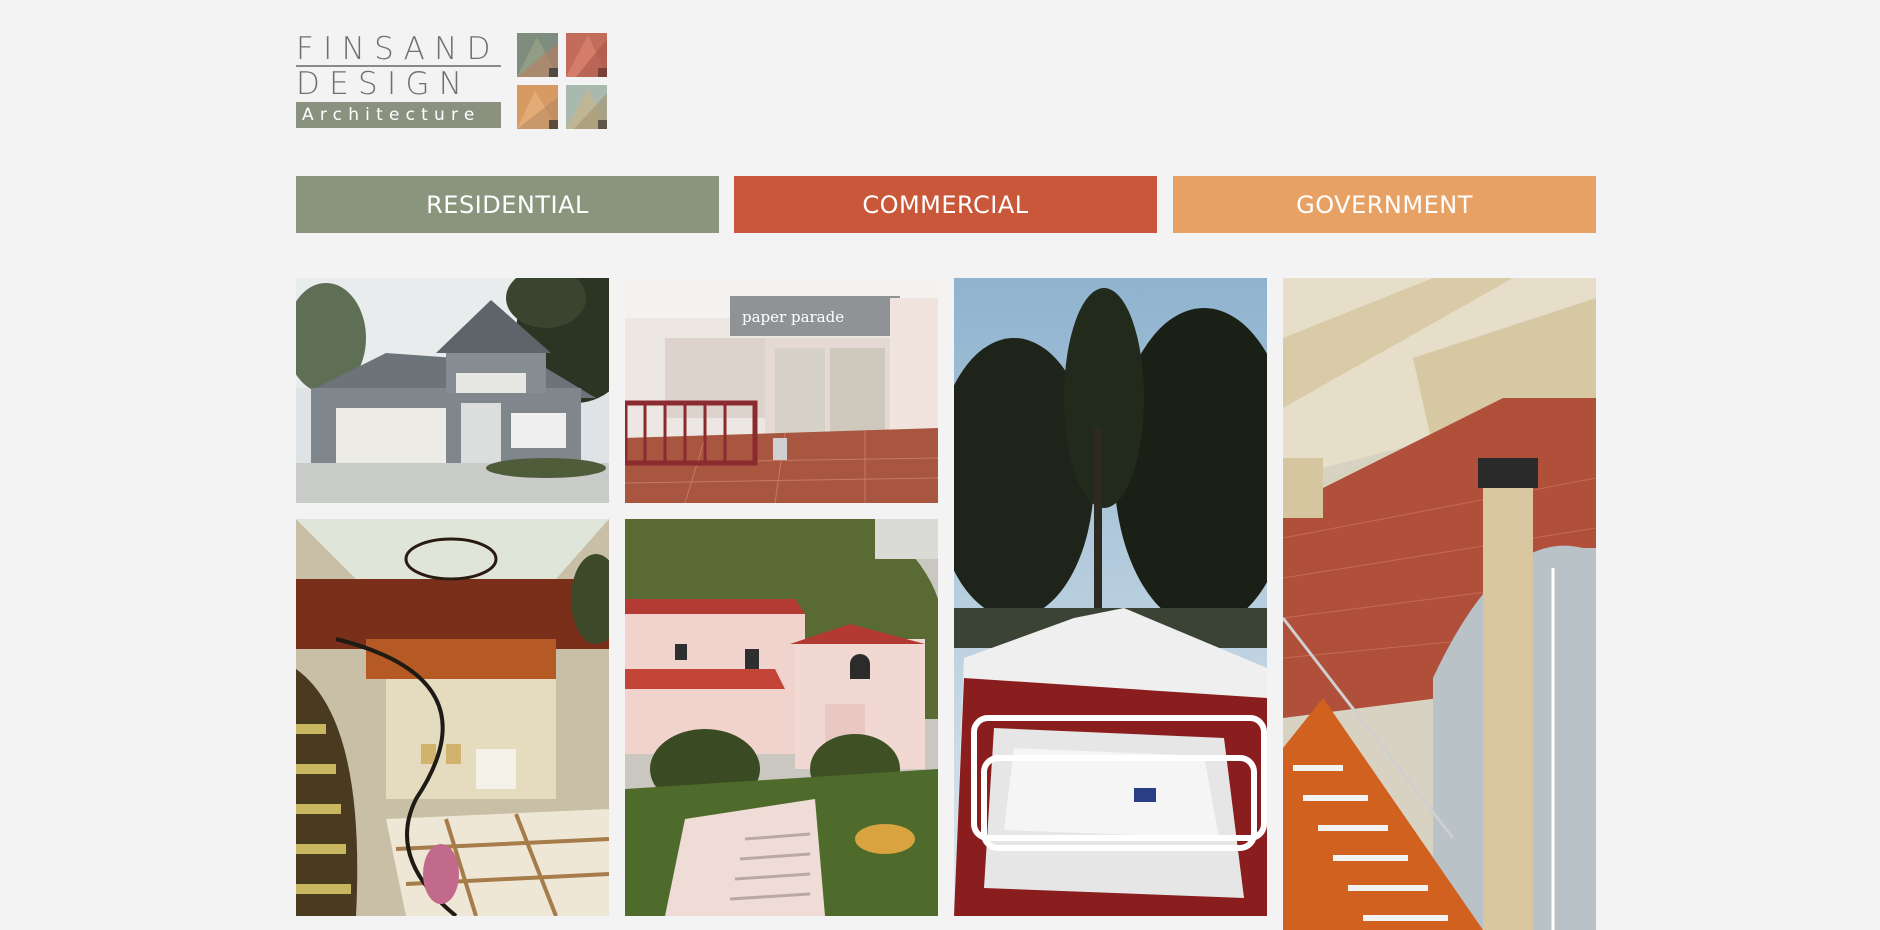 Image resolution: width=1880 pixels, height=930 pixels. Describe the element at coordinates (945, 204) in the screenshot. I see `commercial-button: COMMERCIAL` at that location.